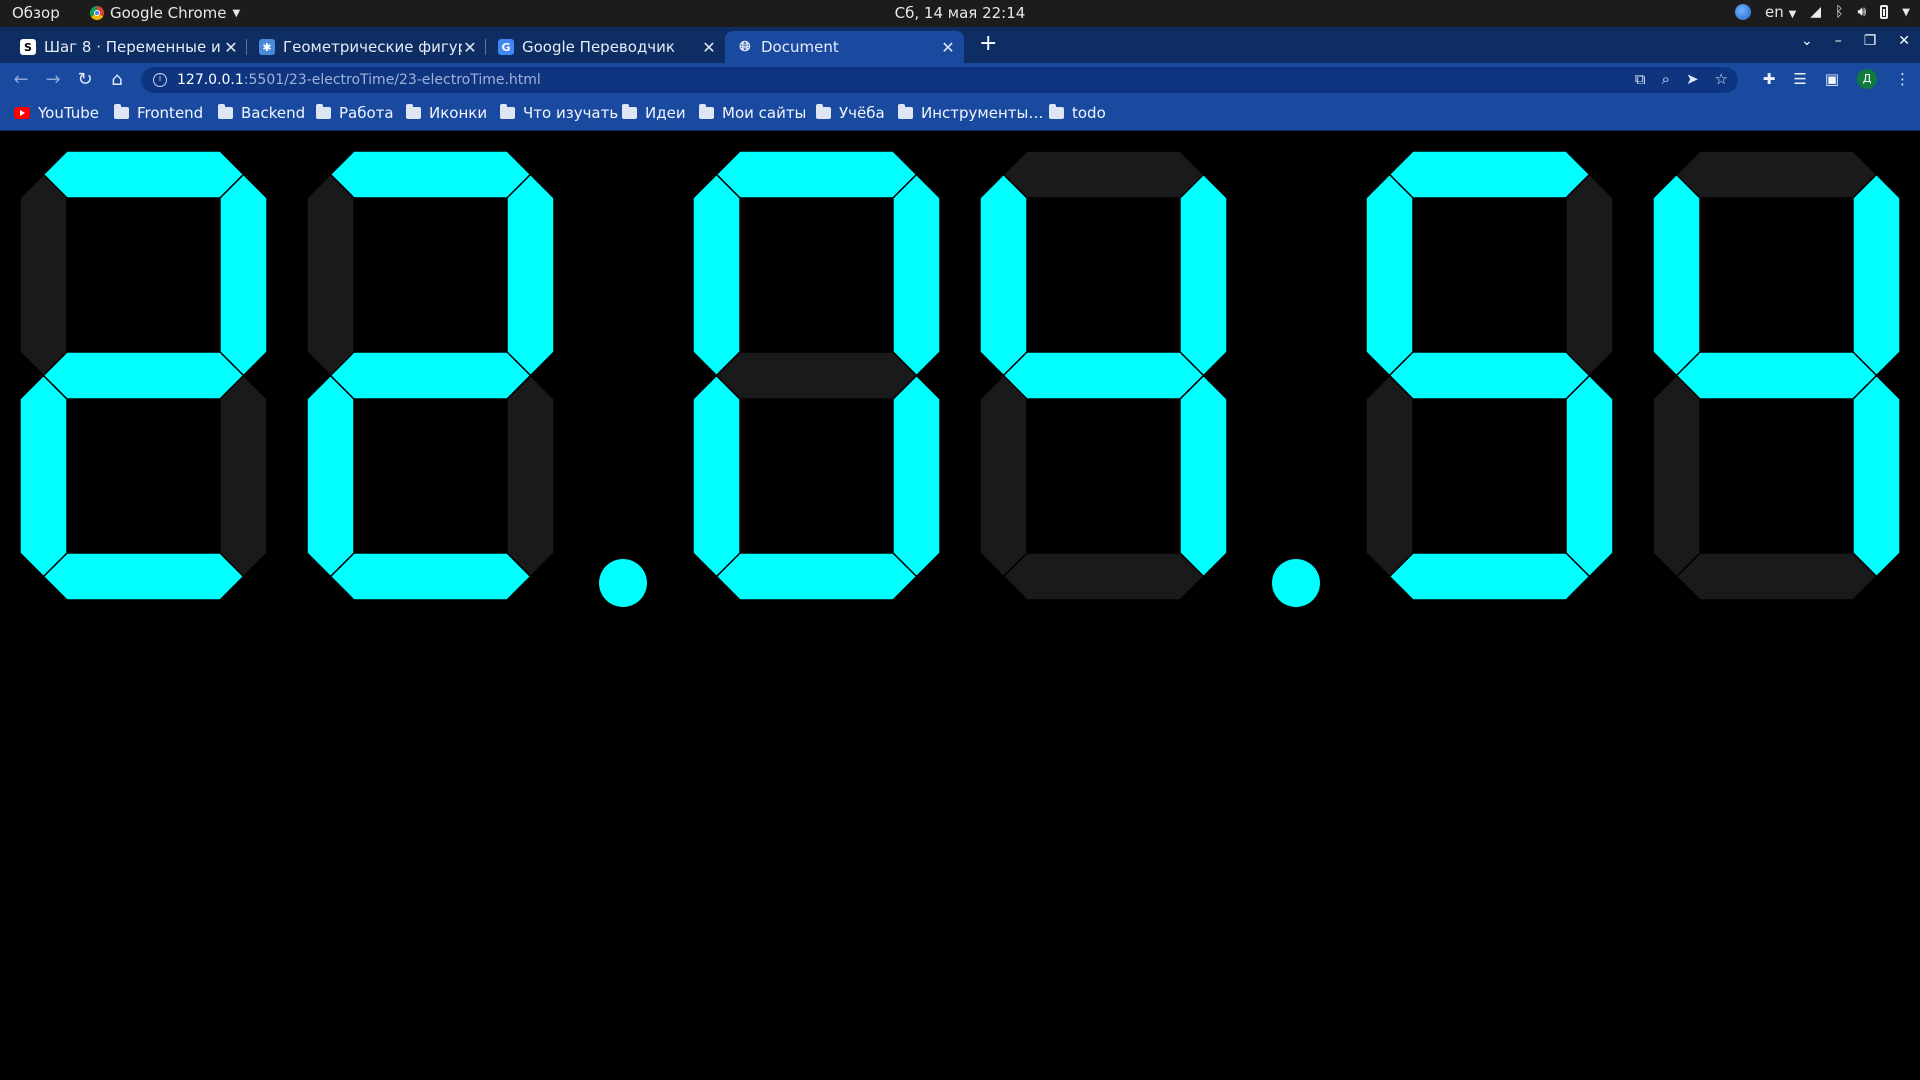 The image size is (1920, 1080). I want to click on omnibox-actions: ⧉ ⌕ ➤ ☆, so click(1681, 79).